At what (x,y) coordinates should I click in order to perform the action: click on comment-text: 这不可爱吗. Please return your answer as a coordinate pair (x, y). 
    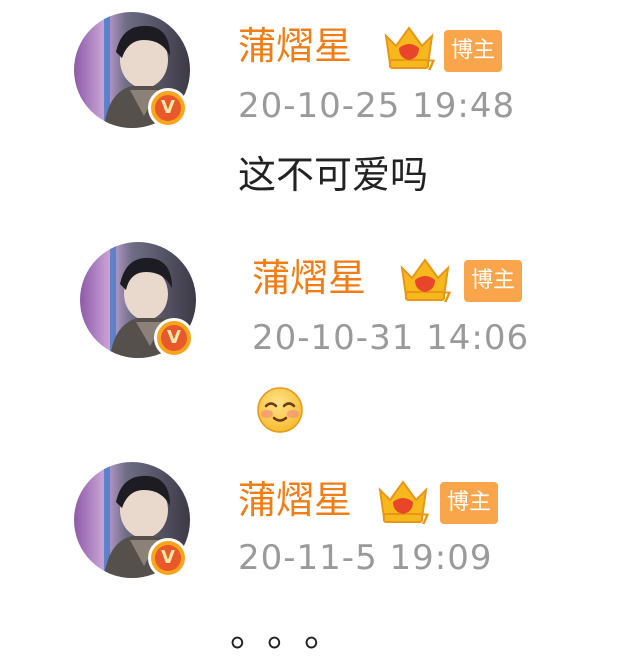
    Looking at the image, I should click on (333, 175).